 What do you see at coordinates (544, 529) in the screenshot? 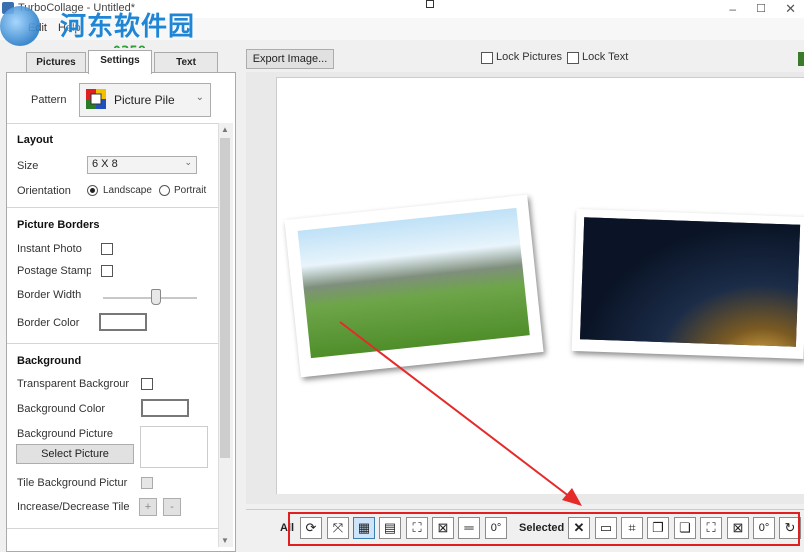
I see `toolbar-highlight` at bounding box center [544, 529].